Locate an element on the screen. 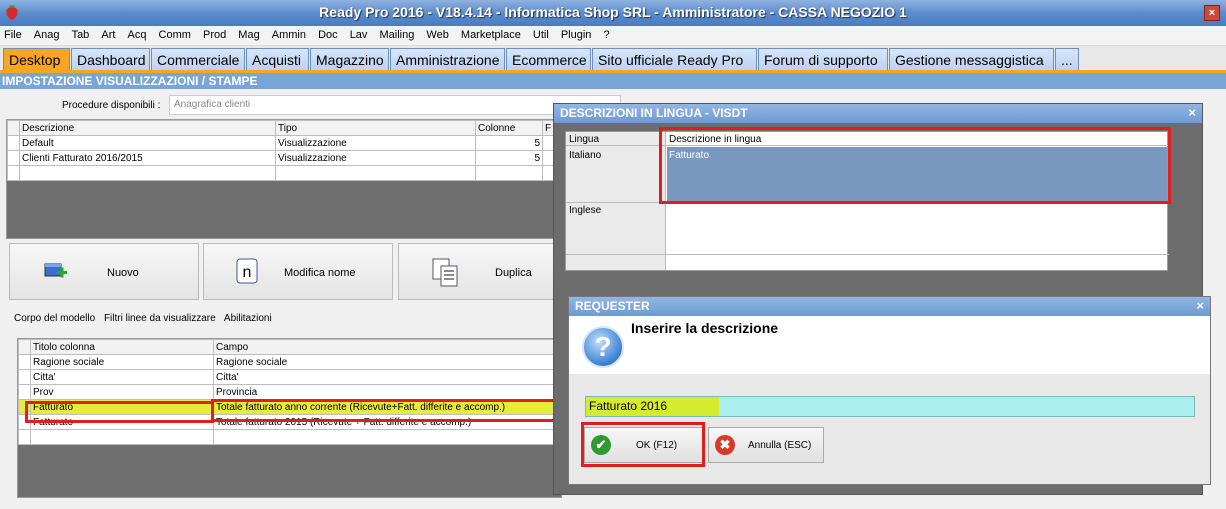 The image size is (1226, 509). menu-web: Web is located at coordinates (437, 33).